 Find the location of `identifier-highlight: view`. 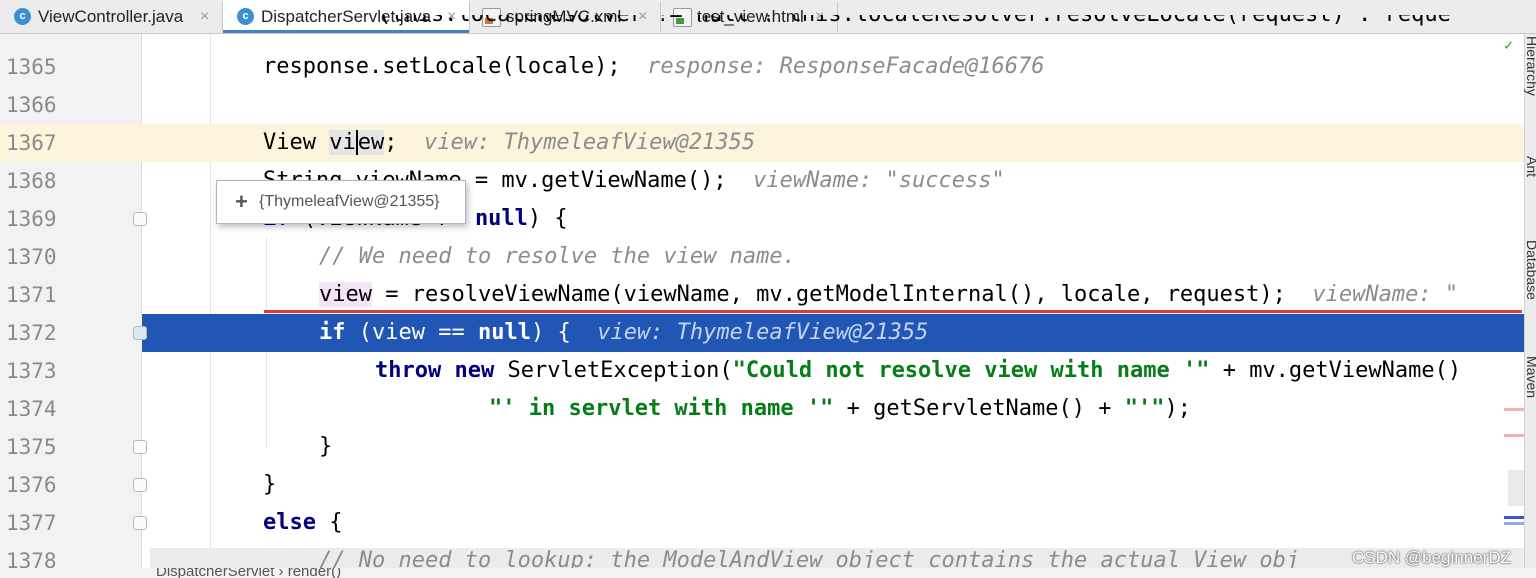

identifier-highlight: view is located at coordinates (357, 142).